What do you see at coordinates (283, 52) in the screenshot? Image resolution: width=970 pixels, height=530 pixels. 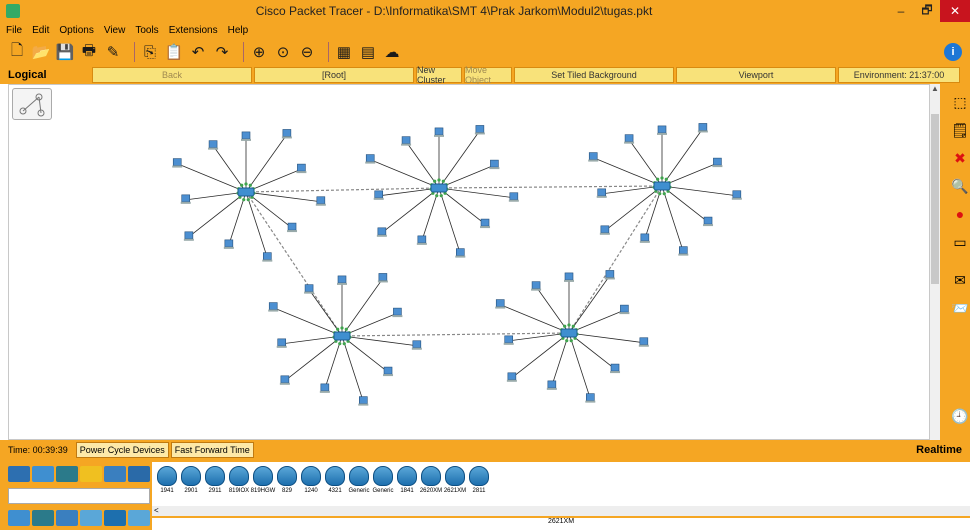 I see `zoom-reset-icon: ⊙` at bounding box center [283, 52].